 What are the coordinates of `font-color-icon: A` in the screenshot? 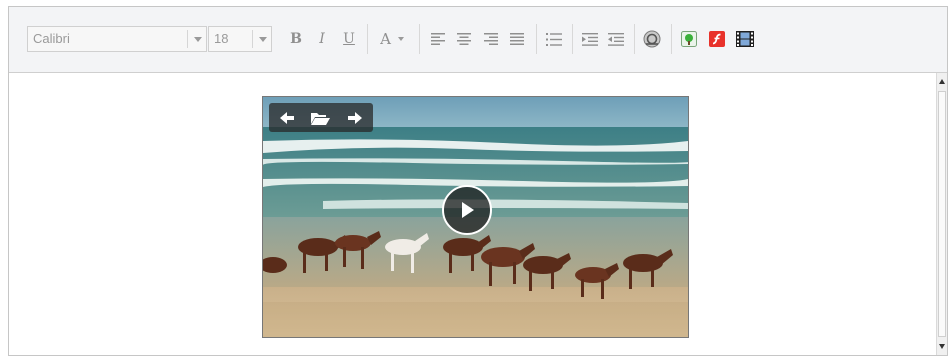 It's located at (385, 39).